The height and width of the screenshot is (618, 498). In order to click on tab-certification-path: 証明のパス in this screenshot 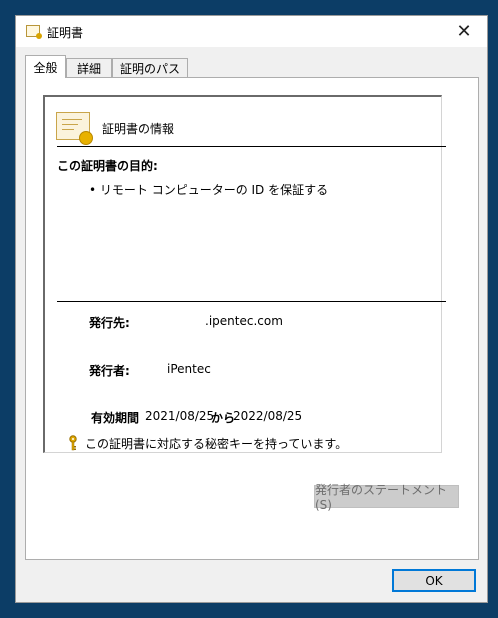, I will do `click(150, 68)`.